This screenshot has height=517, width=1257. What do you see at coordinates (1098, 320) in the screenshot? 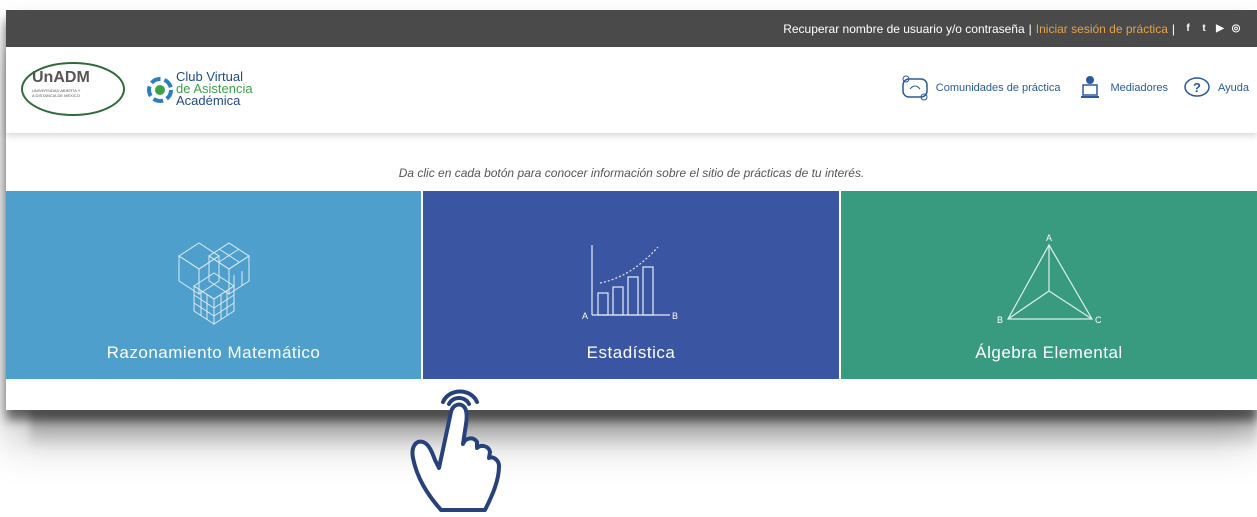
I see `vertex-label-c: C` at bounding box center [1098, 320].